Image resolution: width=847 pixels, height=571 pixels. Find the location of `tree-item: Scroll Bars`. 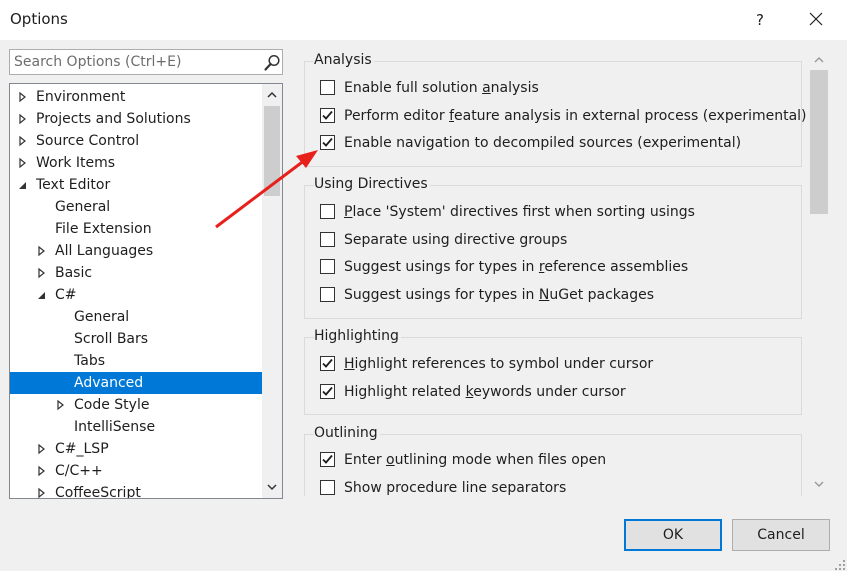

tree-item: Scroll Bars is located at coordinates (136, 339).